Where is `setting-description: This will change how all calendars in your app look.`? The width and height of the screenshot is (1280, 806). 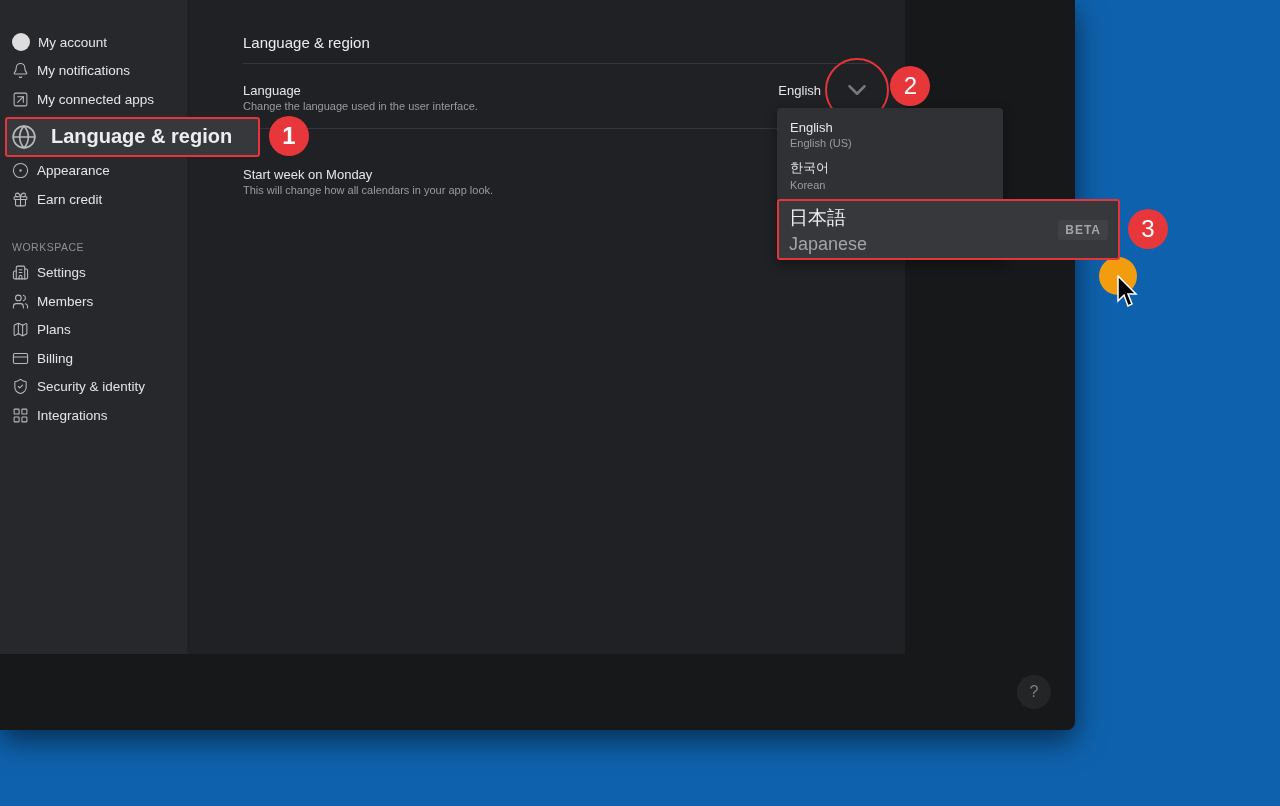 setting-description: This will change how all calendars in your app look. is located at coordinates (368, 190).